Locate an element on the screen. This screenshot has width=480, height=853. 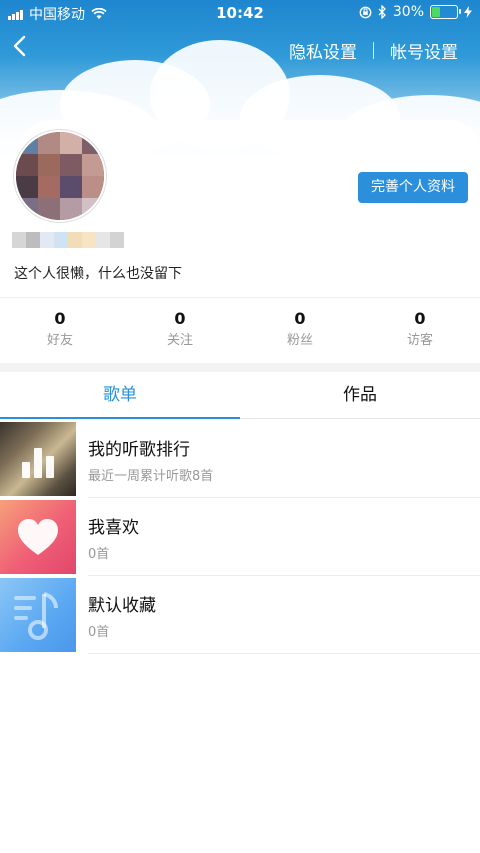
tab-playlists: 歌单 is located at coordinates (120, 395).